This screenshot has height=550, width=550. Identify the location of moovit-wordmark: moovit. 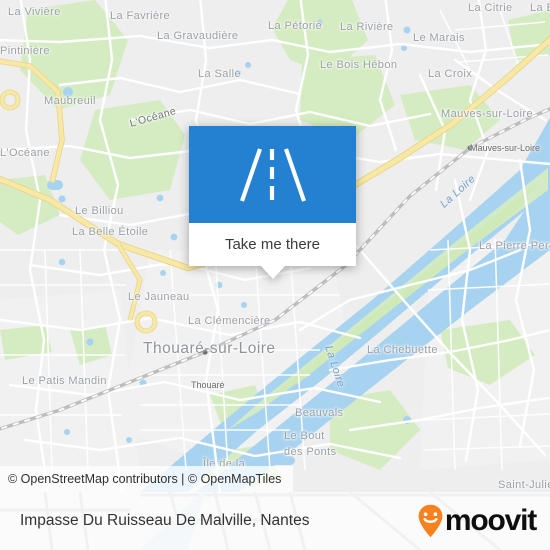
(490, 520).